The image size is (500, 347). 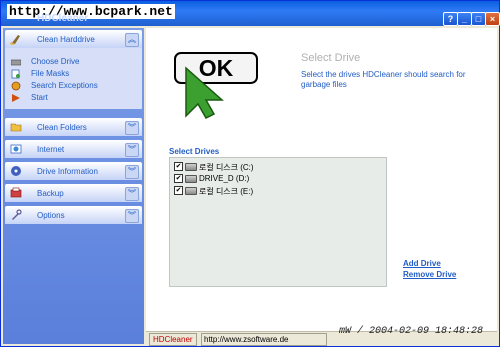 I want to click on section-internet: Internet ︾, so click(x=73, y=149).